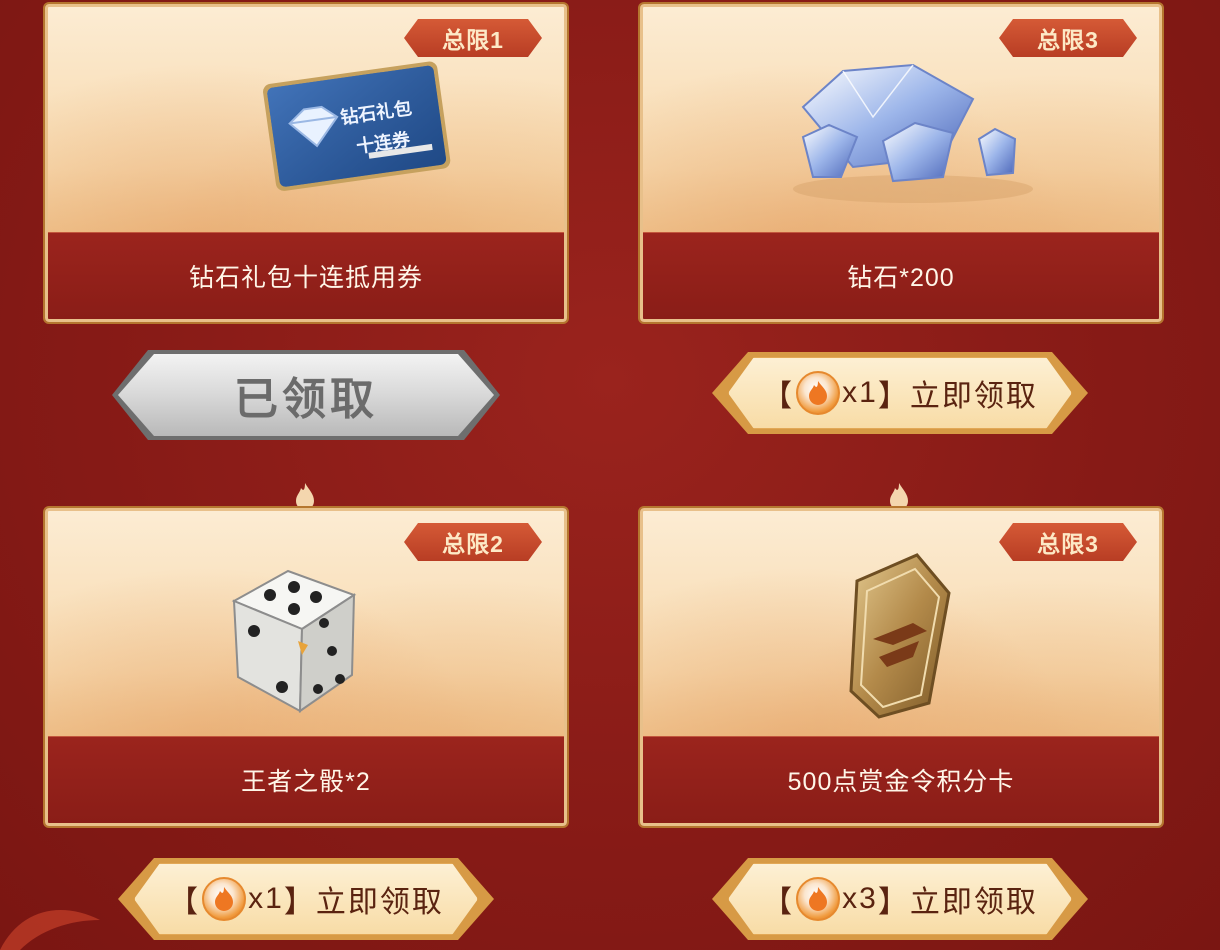 Image resolution: width=1220 pixels, height=950 pixels. I want to click on reward-card-diamond-voucher: 钻石礼包 十连券 总限1 钻石礼包十连抵用券, so click(306, 163).